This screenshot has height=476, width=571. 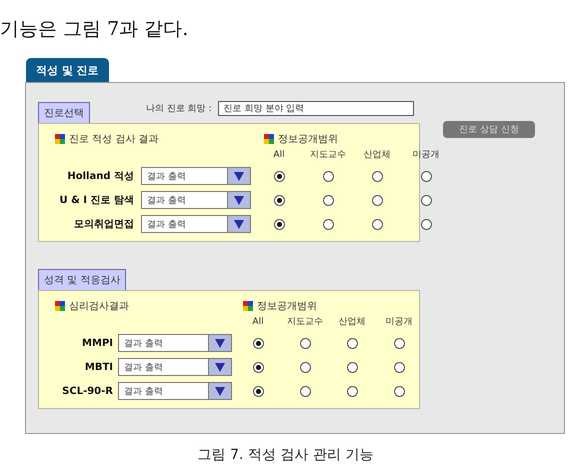 What do you see at coordinates (67, 70) in the screenshot?
I see `tab: 적성 및 진로` at bounding box center [67, 70].